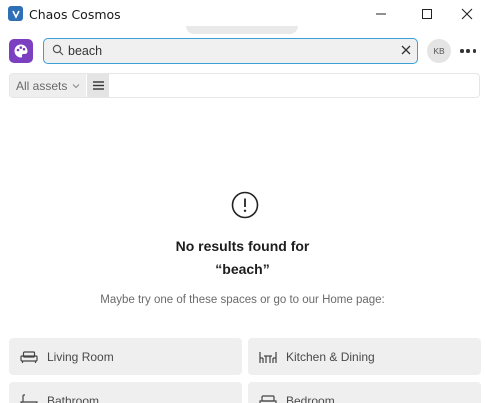  Describe the element at coordinates (58, 50) in the screenshot. I see `search-icon` at that location.